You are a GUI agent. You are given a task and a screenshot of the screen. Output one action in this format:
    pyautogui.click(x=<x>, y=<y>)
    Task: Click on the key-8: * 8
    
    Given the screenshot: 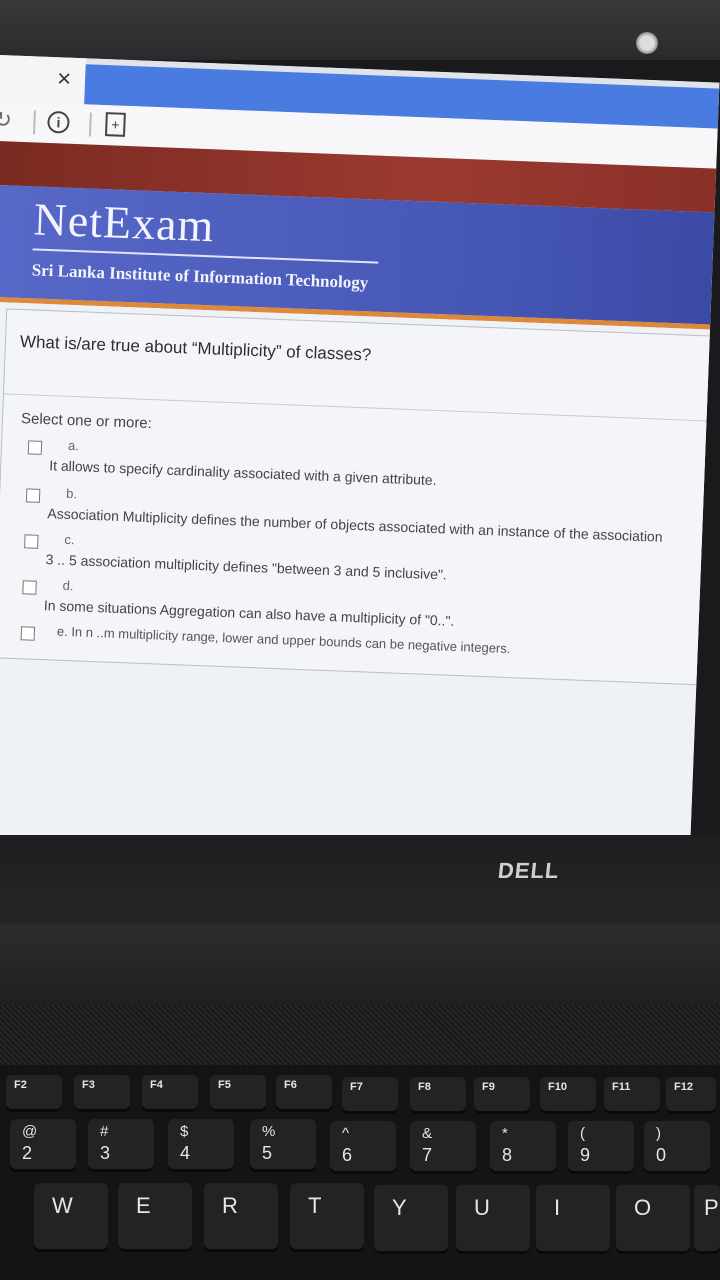 What is the action you would take?
    pyautogui.click(x=523, y=1146)
    